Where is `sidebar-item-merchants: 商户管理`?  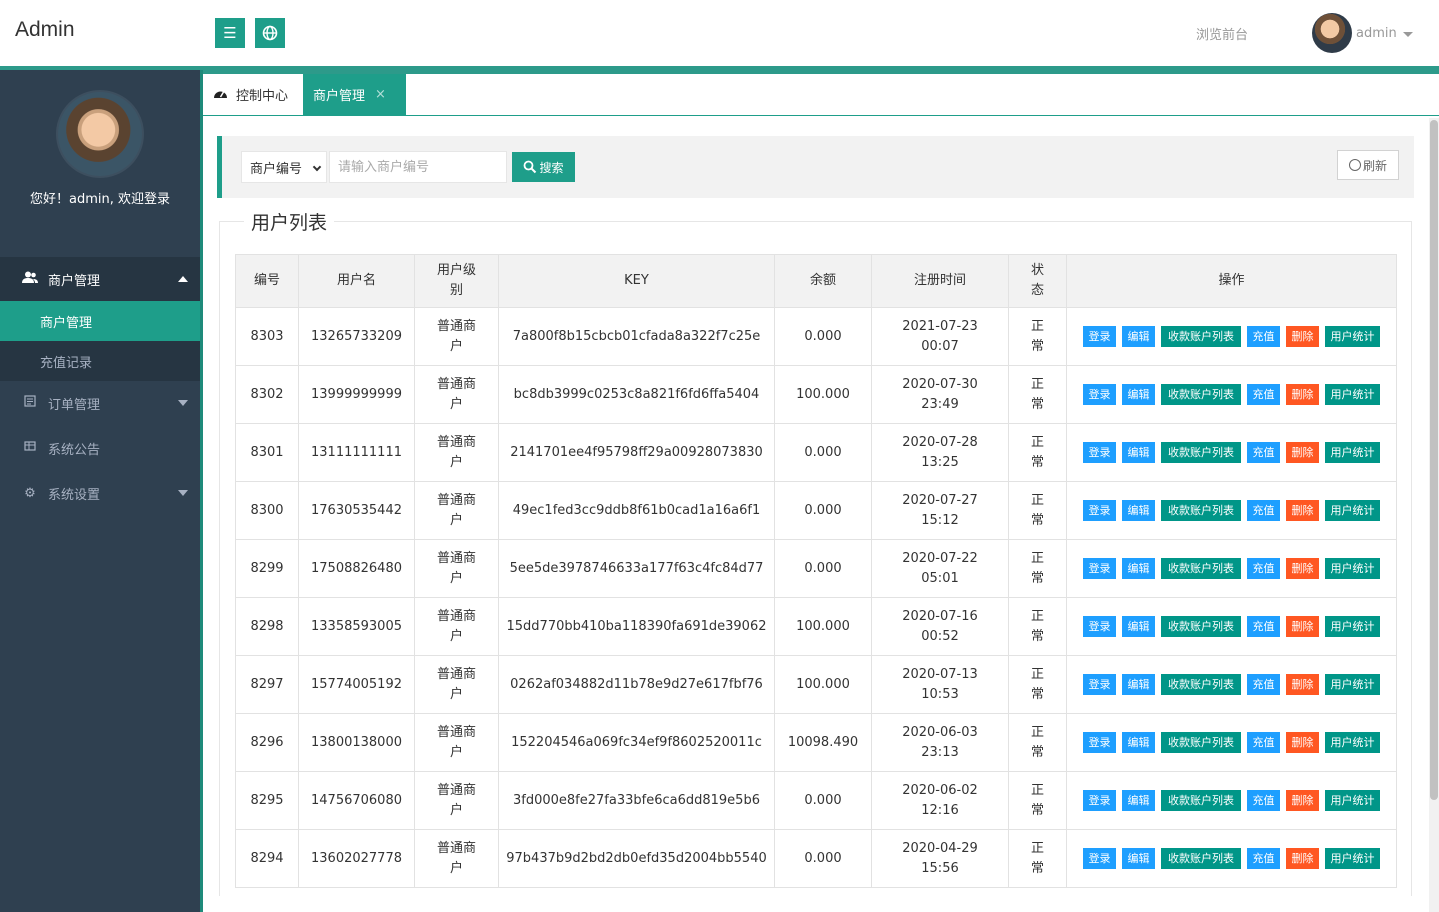
sidebar-item-merchants: 商户管理 is located at coordinates (100, 279).